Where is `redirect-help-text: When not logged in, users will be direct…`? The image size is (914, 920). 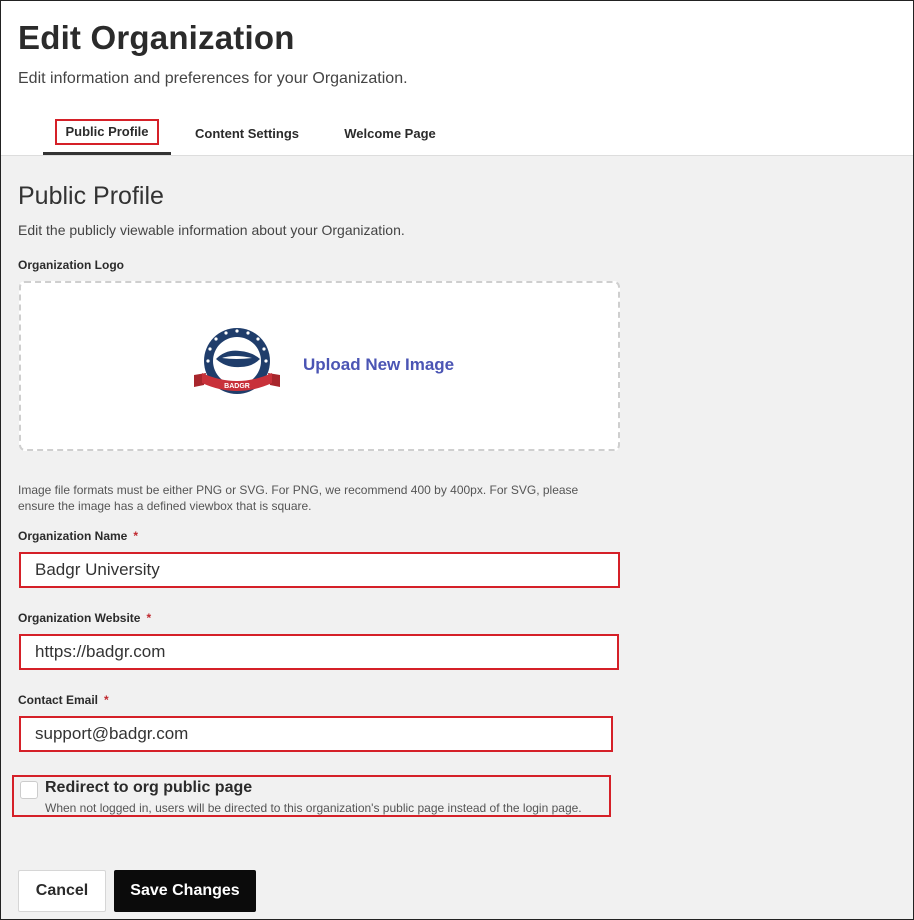 redirect-help-text: When not logged in, users will be direct… is located at coordinates (313, 808).